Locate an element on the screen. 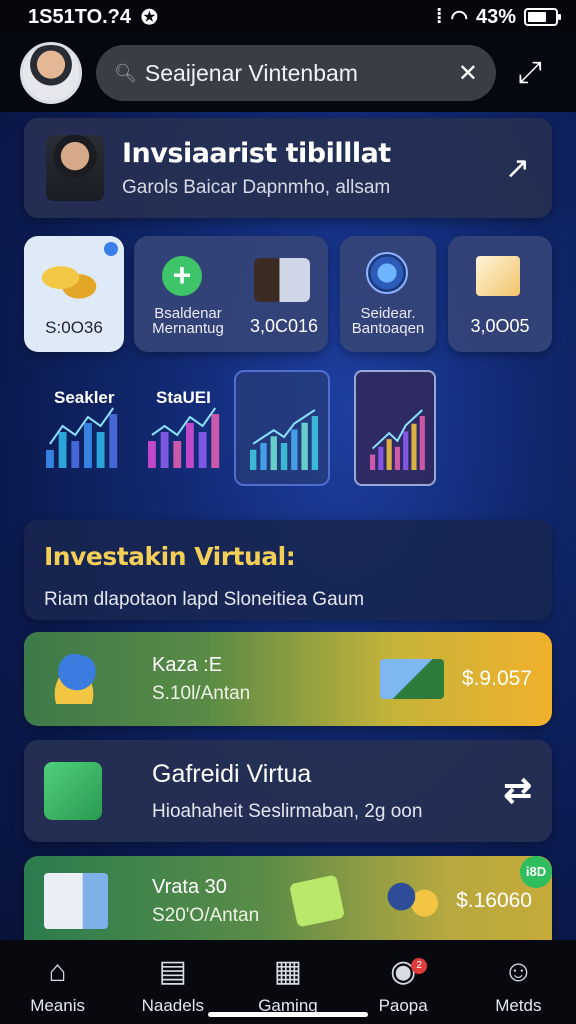  tile-label: Seidear. Bantoaqen is located at coordinates (388, 321).